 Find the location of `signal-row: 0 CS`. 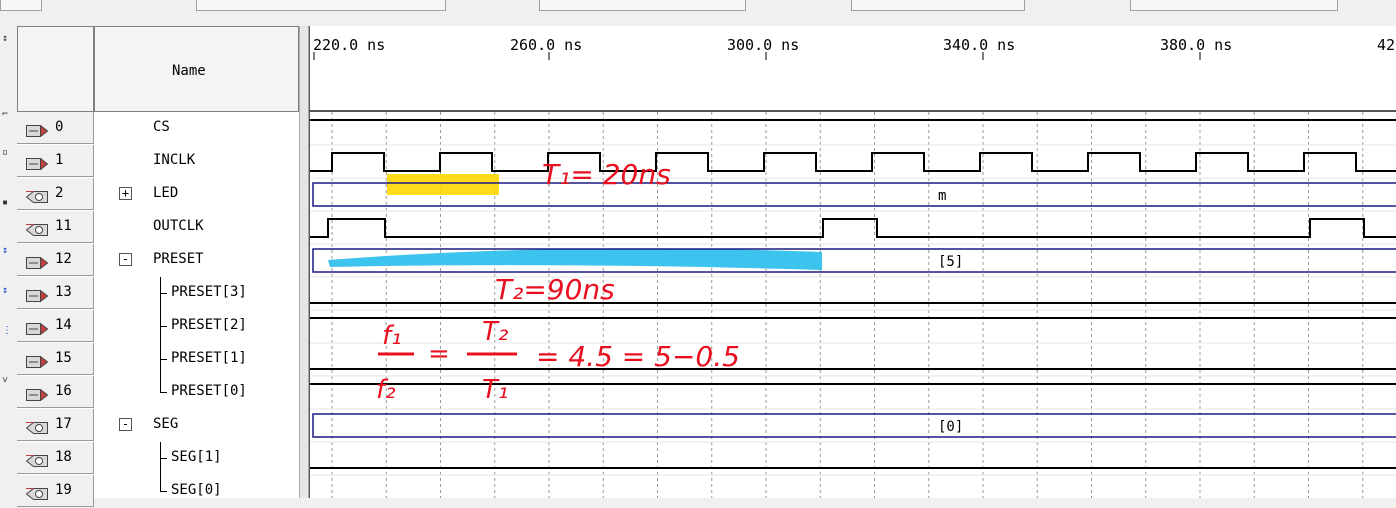

signal-row: 0 CS is located at coordinates (158, 128).